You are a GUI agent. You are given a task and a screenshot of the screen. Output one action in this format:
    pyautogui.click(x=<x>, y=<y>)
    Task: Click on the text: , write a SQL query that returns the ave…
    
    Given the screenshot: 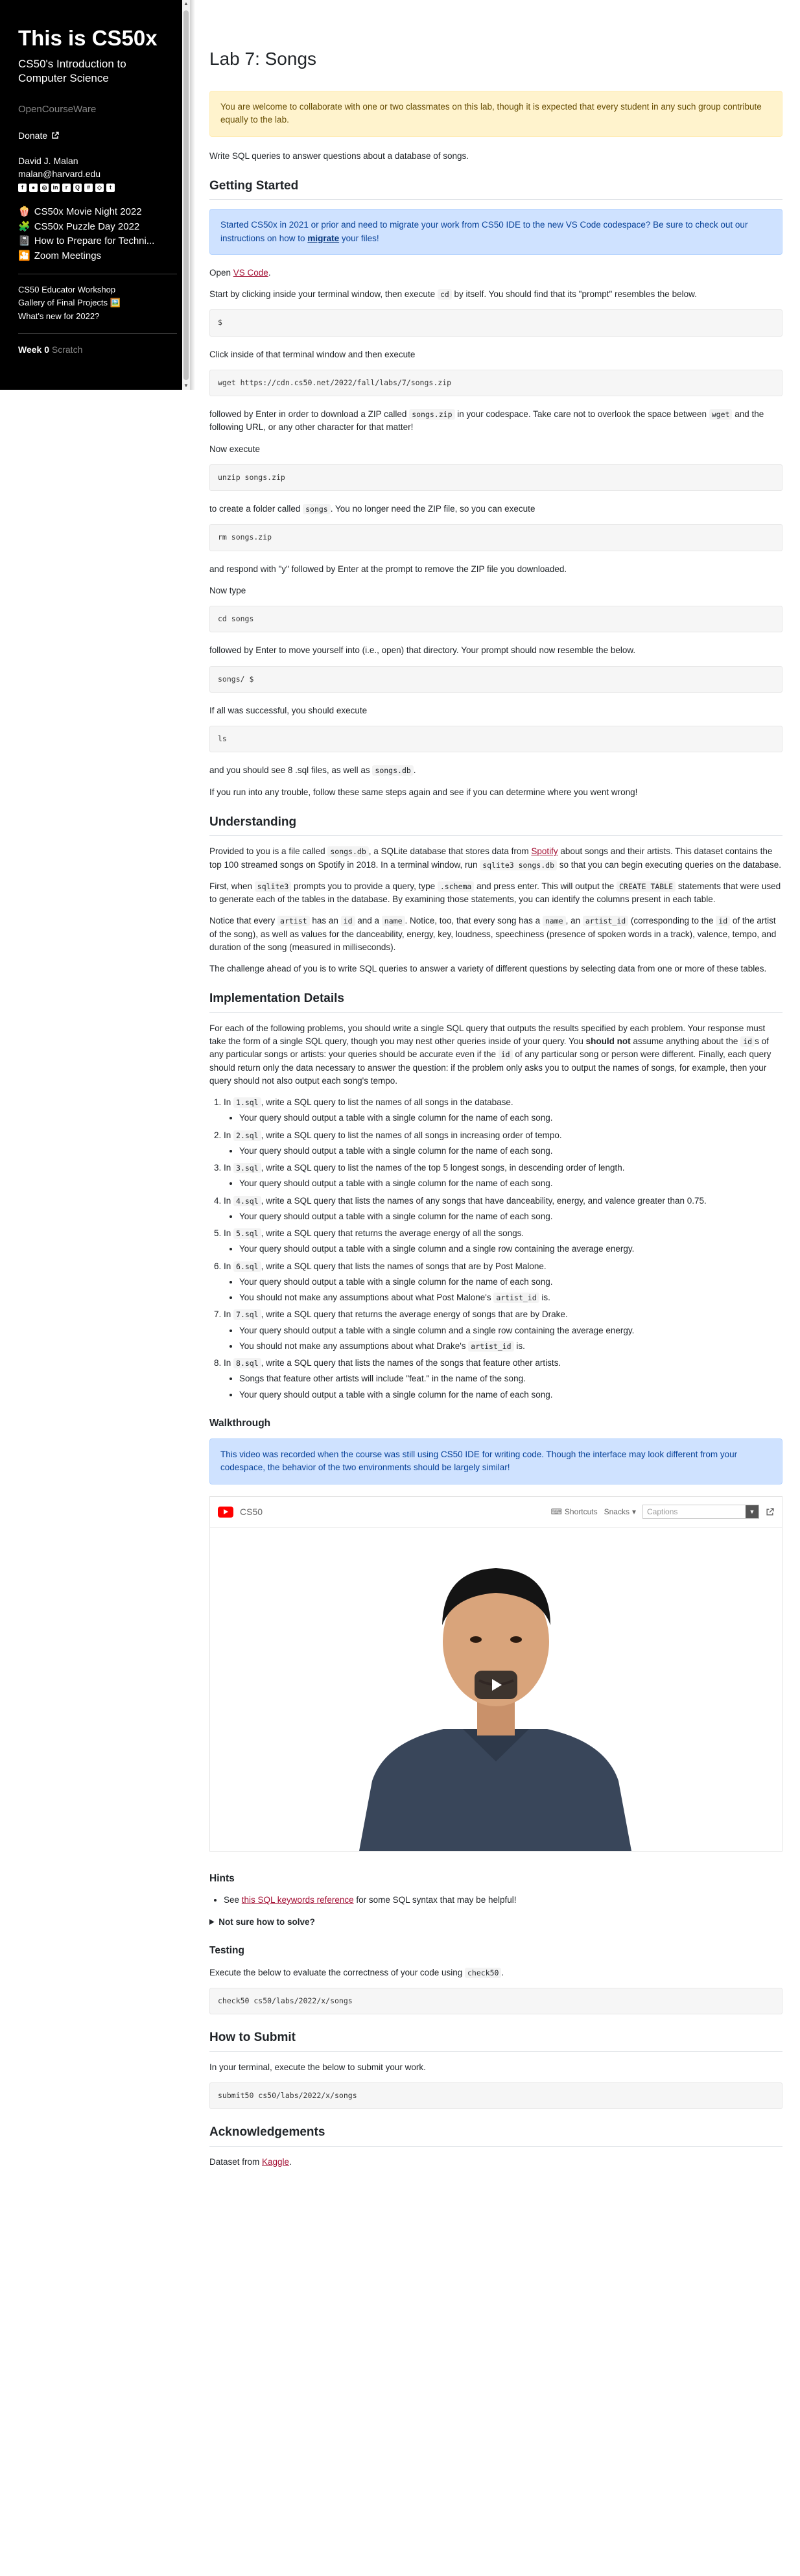 What is the action you would take?
    pyautogui.click(x=415, y=1314)
    